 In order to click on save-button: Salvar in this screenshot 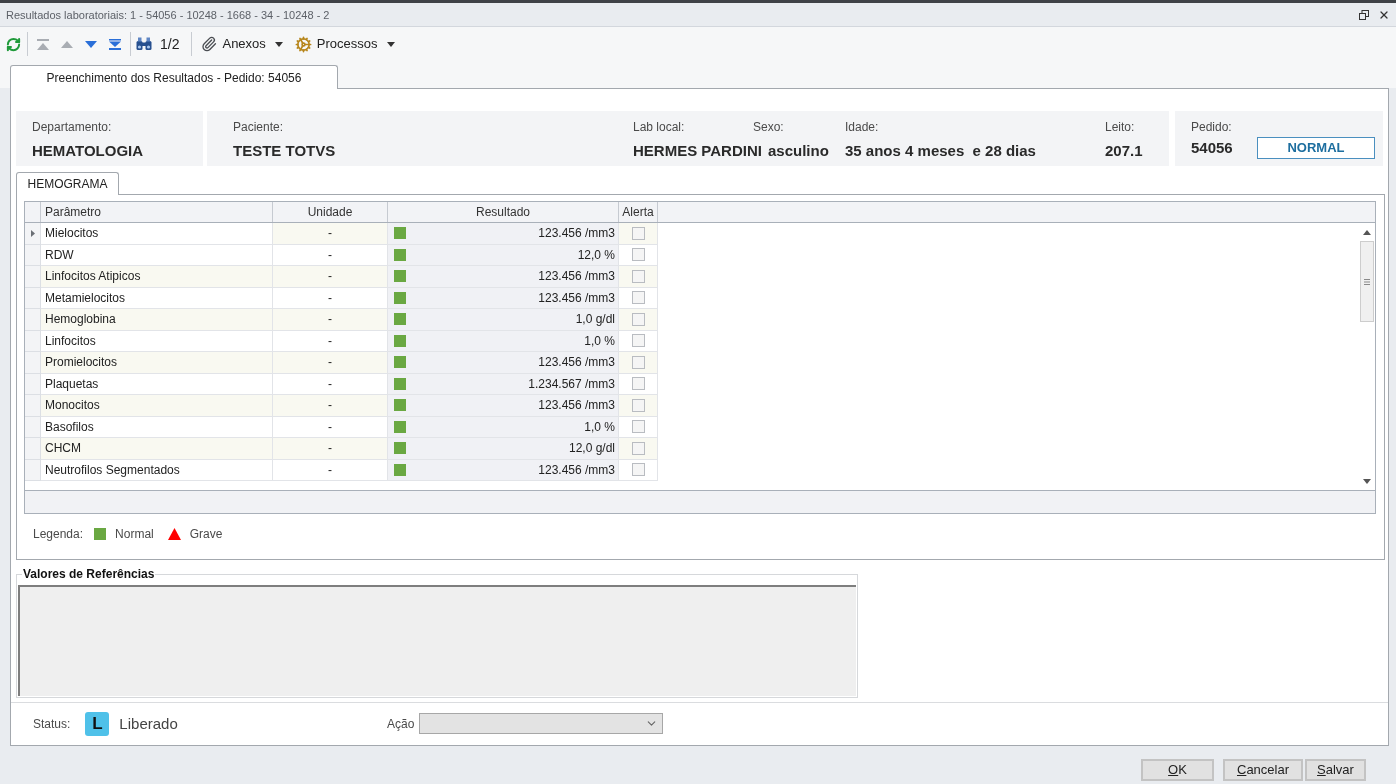, I will do `click(1335, 770)`.